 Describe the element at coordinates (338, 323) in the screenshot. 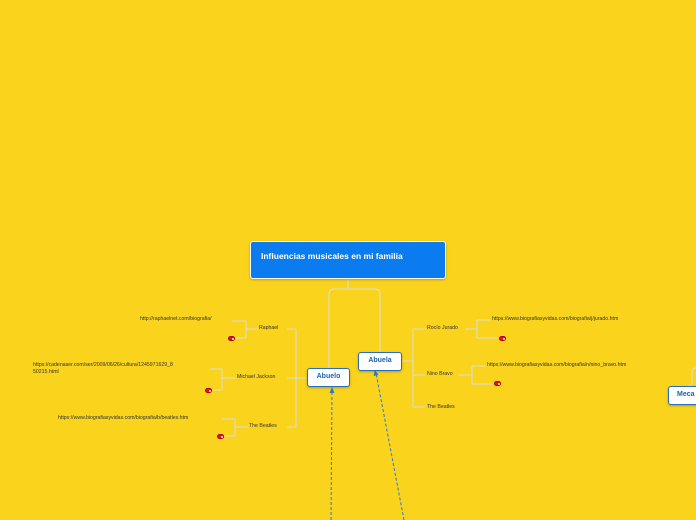

I see `connector-root-abuelo` at that location.